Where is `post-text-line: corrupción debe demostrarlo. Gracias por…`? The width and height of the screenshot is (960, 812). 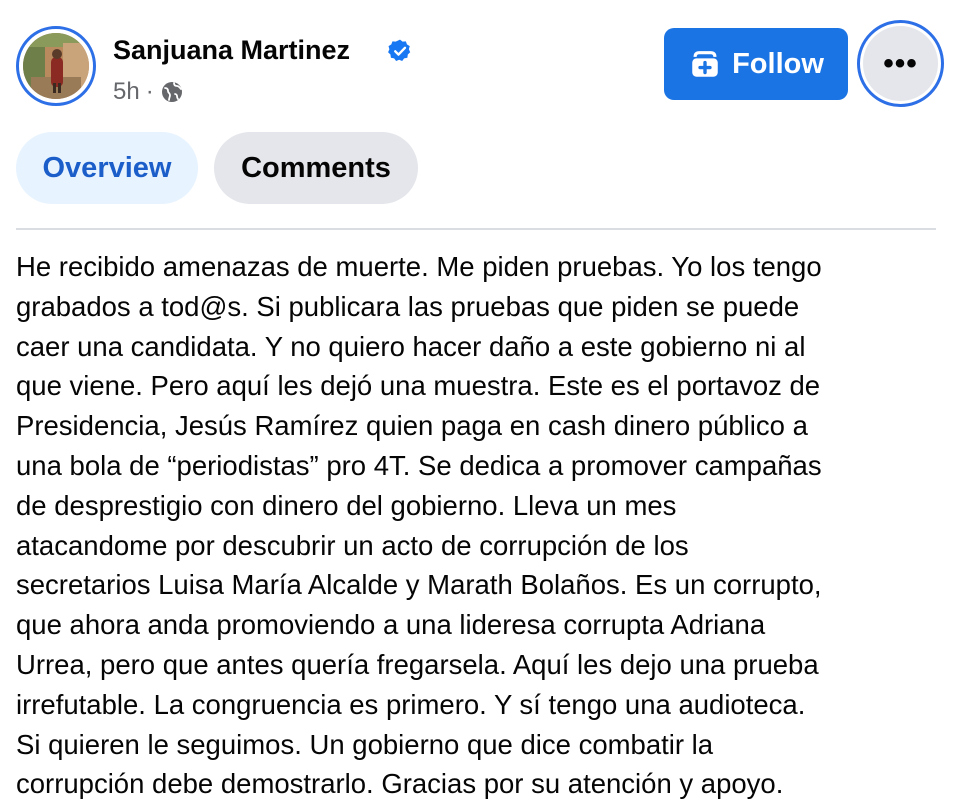 post-text-line: corrupción debe demostrarlo. Gracias por… is located at coordinates (400, 784).